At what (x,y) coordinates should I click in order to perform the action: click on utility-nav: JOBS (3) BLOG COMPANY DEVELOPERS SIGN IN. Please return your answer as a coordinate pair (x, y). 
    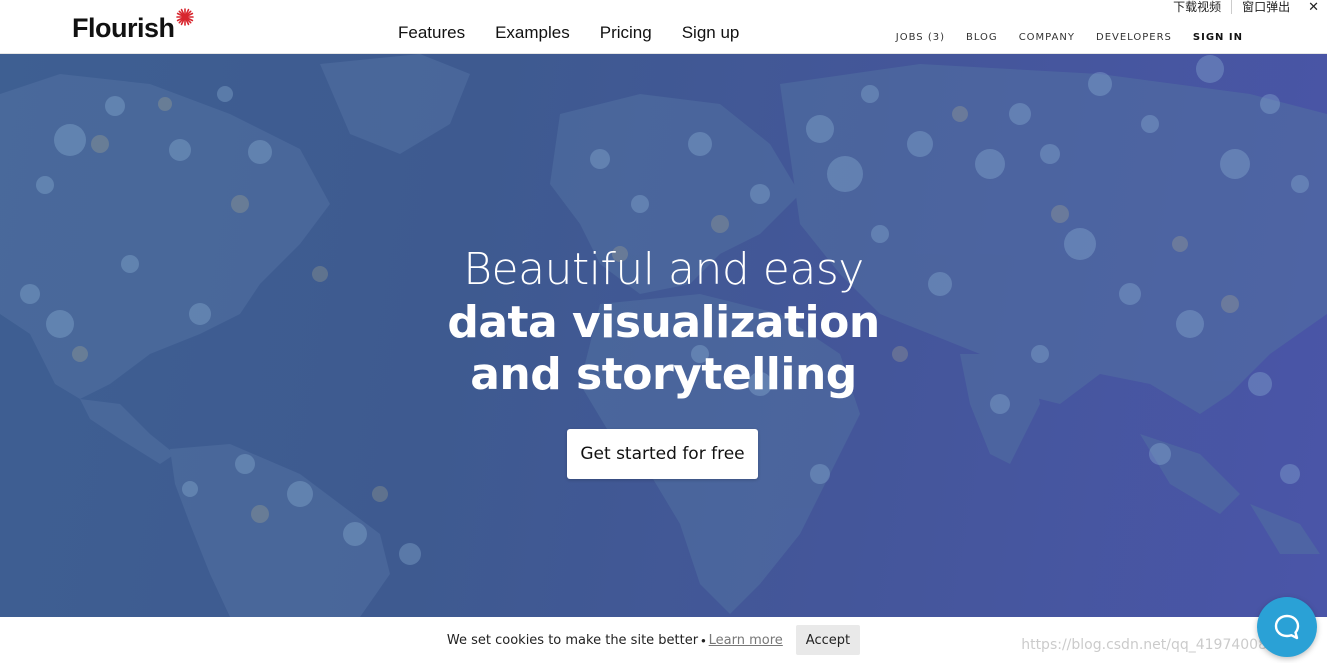
    Looking at the image, I should click on (1069, 37).